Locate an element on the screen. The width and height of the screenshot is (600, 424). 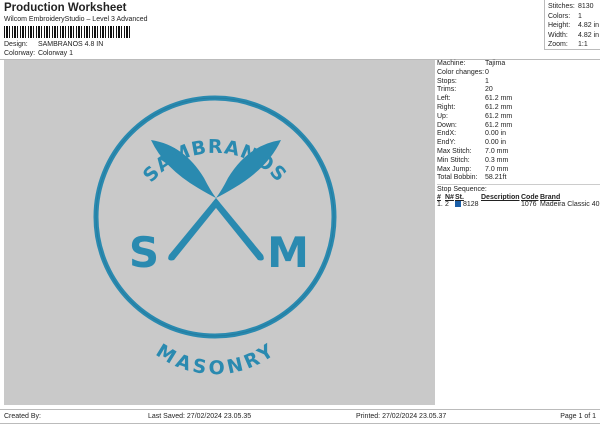
stat-label: Zoom: is located at coordinates (558, 44).